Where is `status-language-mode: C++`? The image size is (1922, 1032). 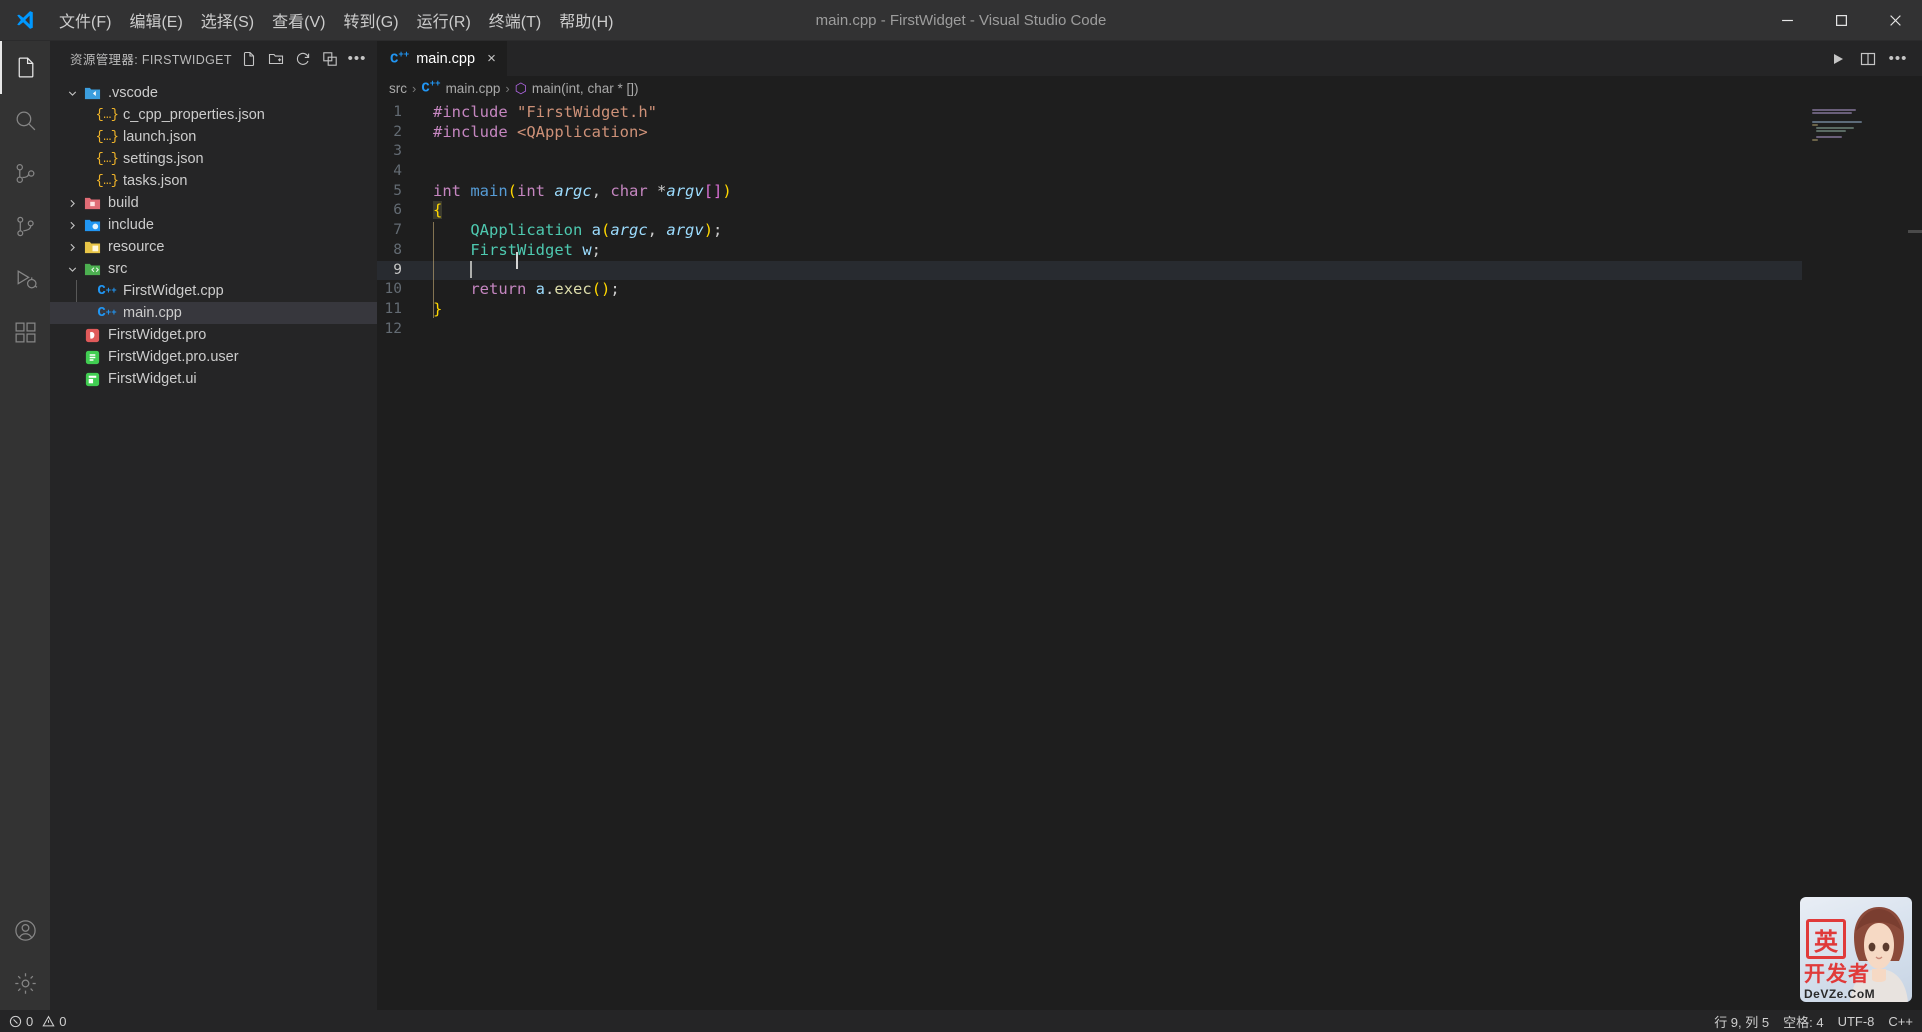 status-language-mode: C++ is located at coordinates (1900, 1021).